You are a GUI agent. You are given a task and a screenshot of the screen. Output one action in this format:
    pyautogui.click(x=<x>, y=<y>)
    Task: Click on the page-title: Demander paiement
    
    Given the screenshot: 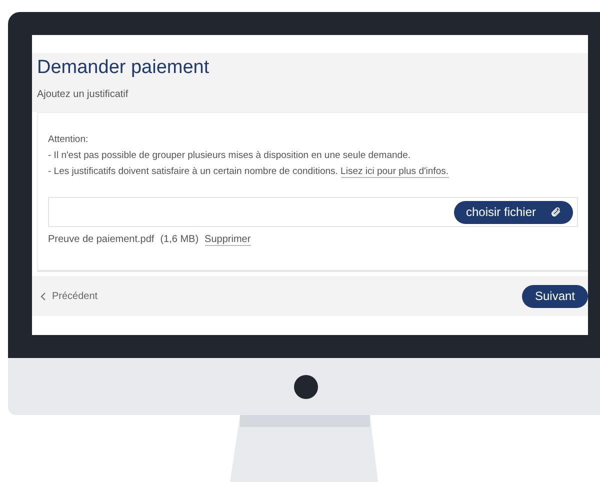 What is the action you would take?
    pyautogui.click(x=123, y=68)
    